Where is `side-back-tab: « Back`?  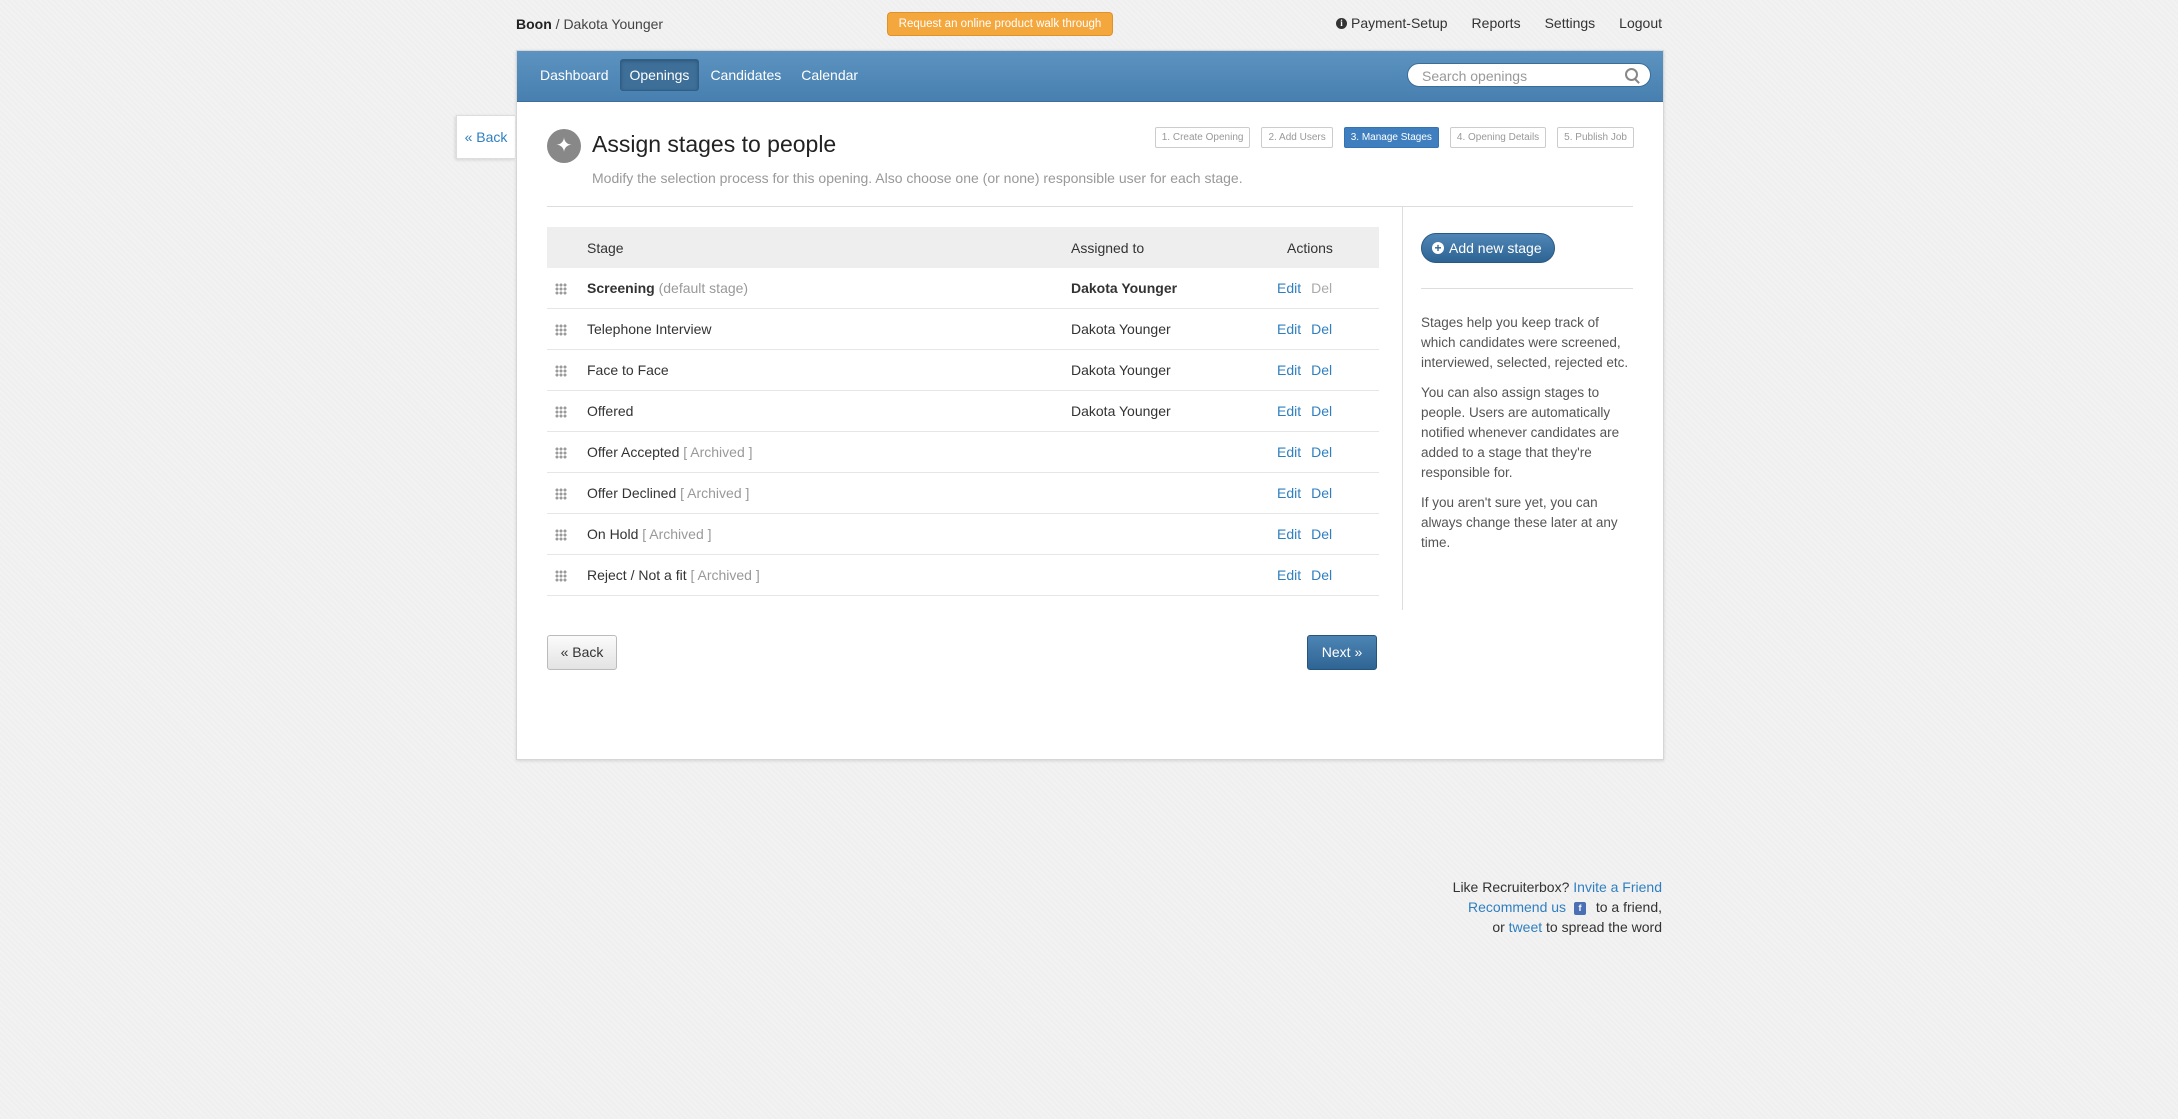 side-back-tab: « Back is located at coordinates (485, 137).